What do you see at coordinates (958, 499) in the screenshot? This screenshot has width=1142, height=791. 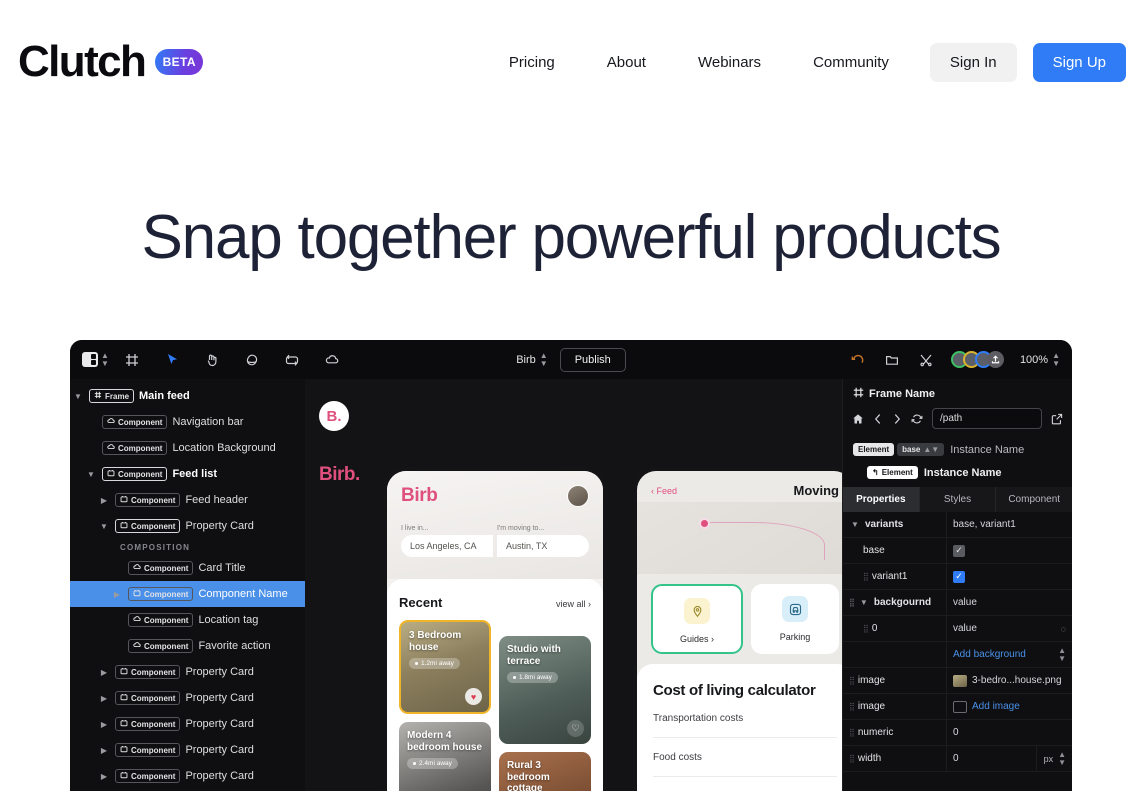 I see `tab-styles: Styles` at bounding box center [958, 499].